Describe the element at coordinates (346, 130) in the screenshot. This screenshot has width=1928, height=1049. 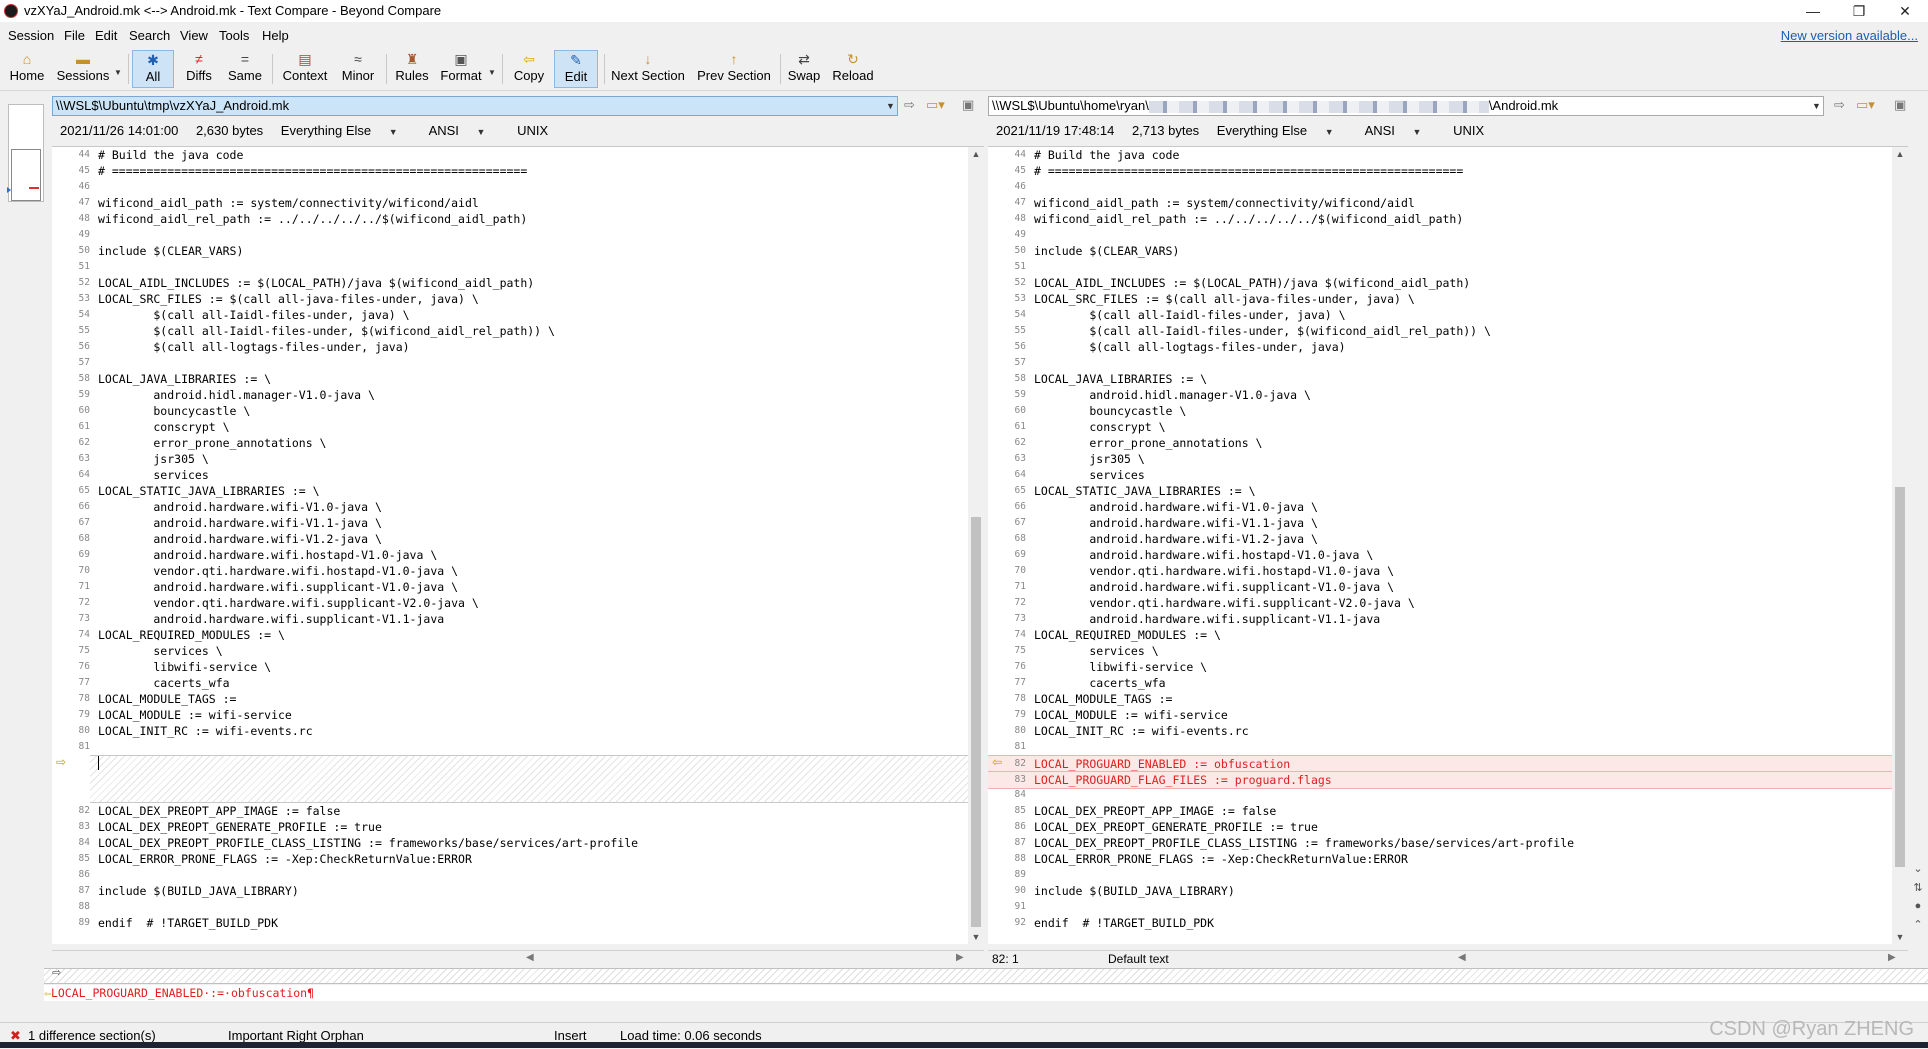
I see `left-format-select: Everything Else ▼` at that location.